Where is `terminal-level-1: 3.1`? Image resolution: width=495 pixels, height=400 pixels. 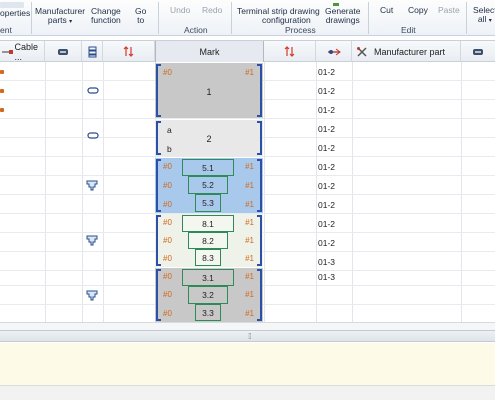 terminal-level-1: 3.1 is located at coordinates (208, 277).